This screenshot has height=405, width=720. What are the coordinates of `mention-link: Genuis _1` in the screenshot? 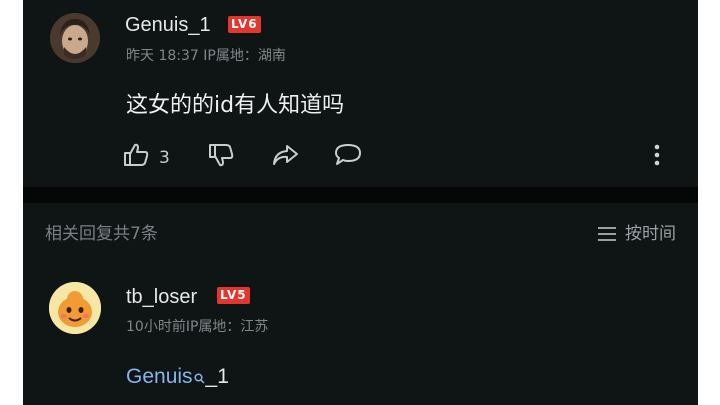 It's located at (177, 377).